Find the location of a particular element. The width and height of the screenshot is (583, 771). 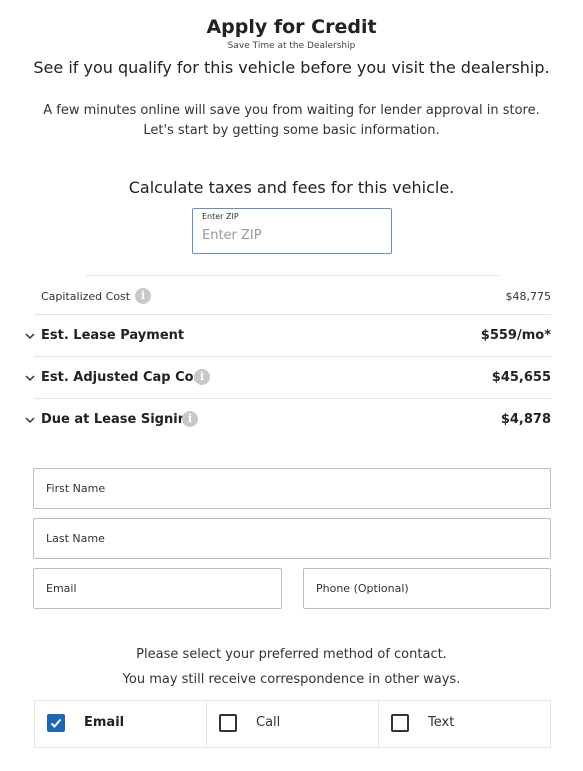

contact-option-email: Email is located at coordinates (121, 724).